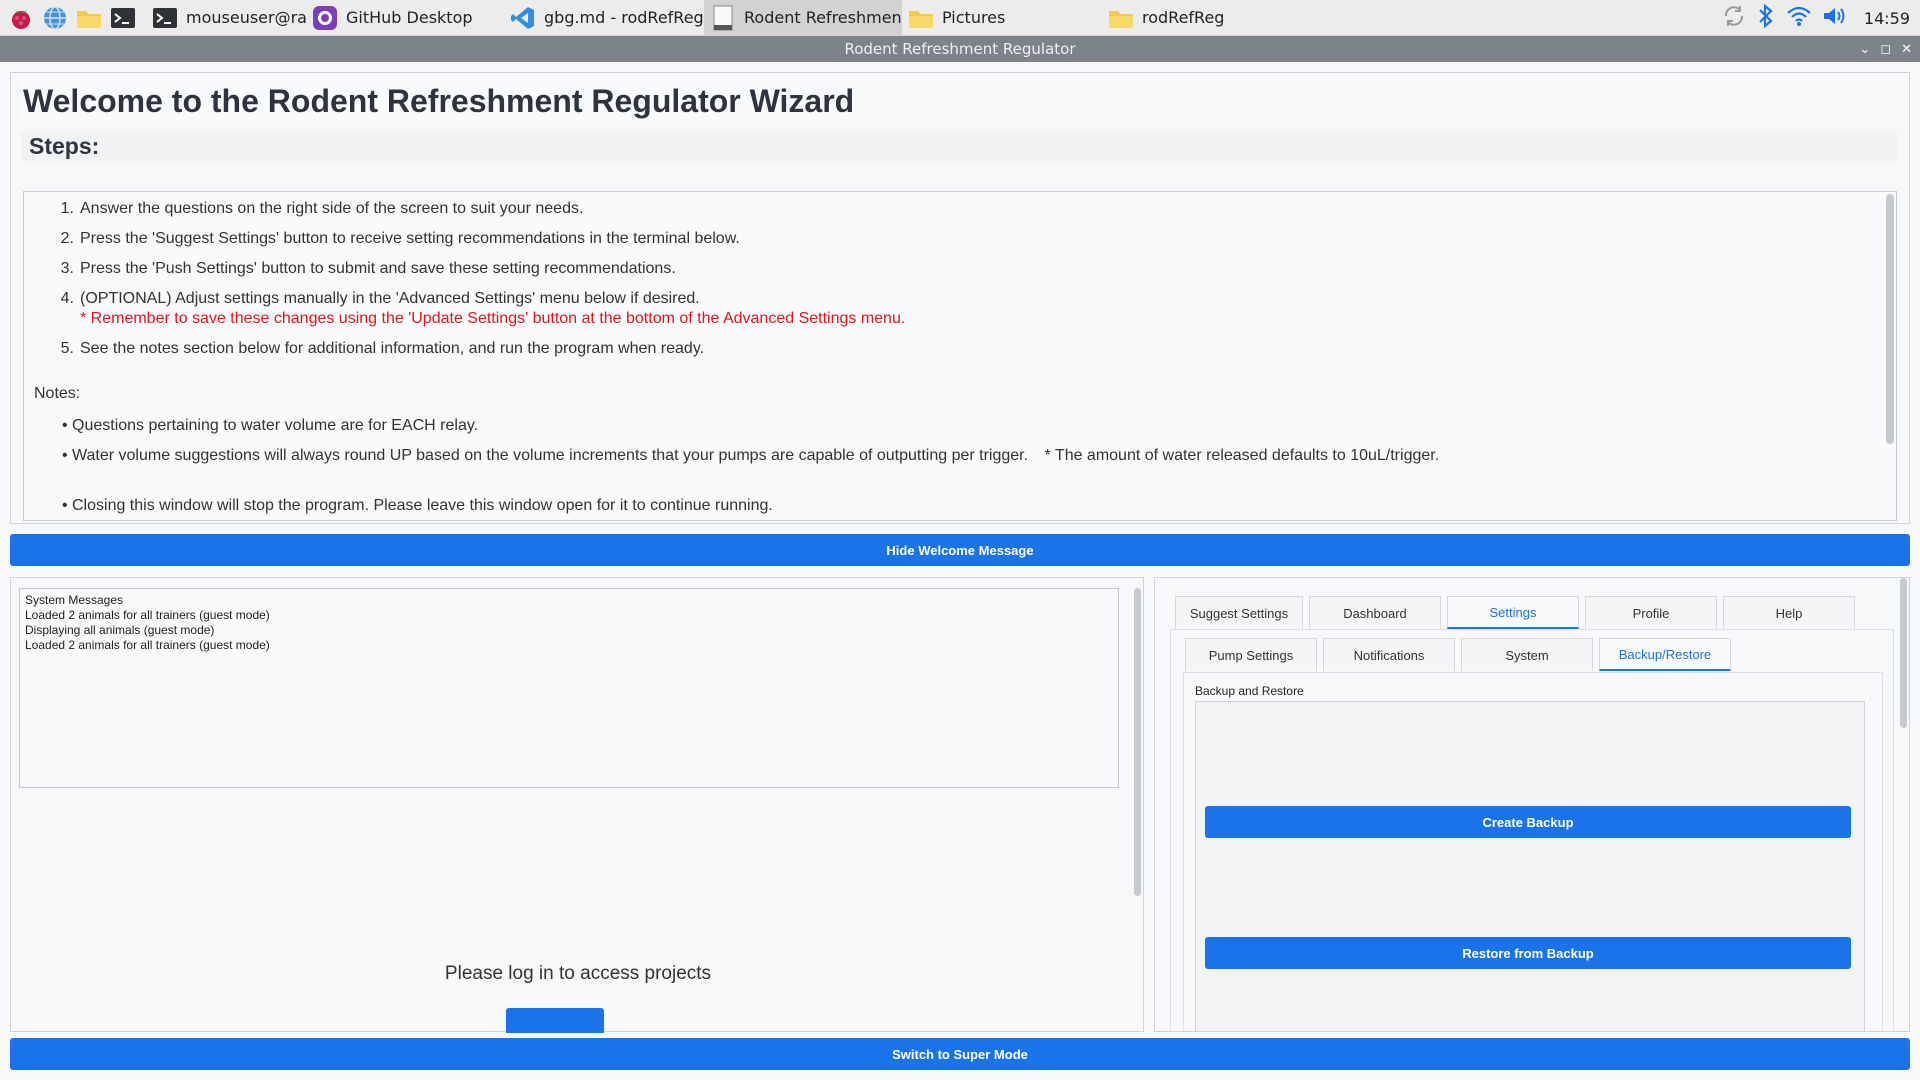 The width and height of the screenshot is (1920, 1080). Describe the element at coordinates (1137, 742) in the screenshot. I see `left-panel-scrollbar` at that location.